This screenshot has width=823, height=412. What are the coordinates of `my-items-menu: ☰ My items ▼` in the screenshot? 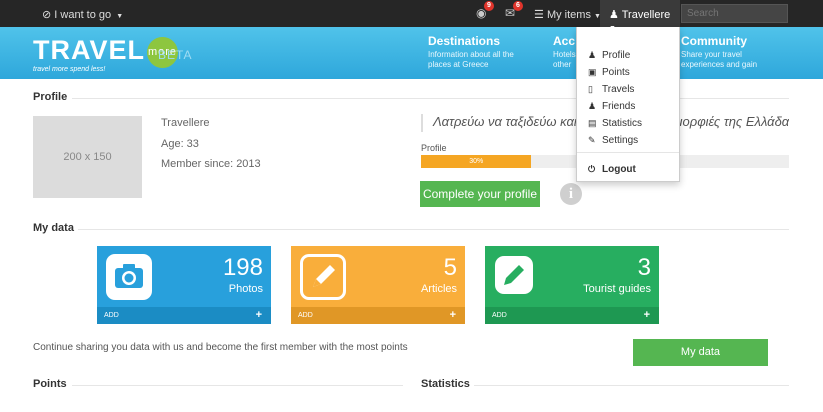 It's located at (567, 14).